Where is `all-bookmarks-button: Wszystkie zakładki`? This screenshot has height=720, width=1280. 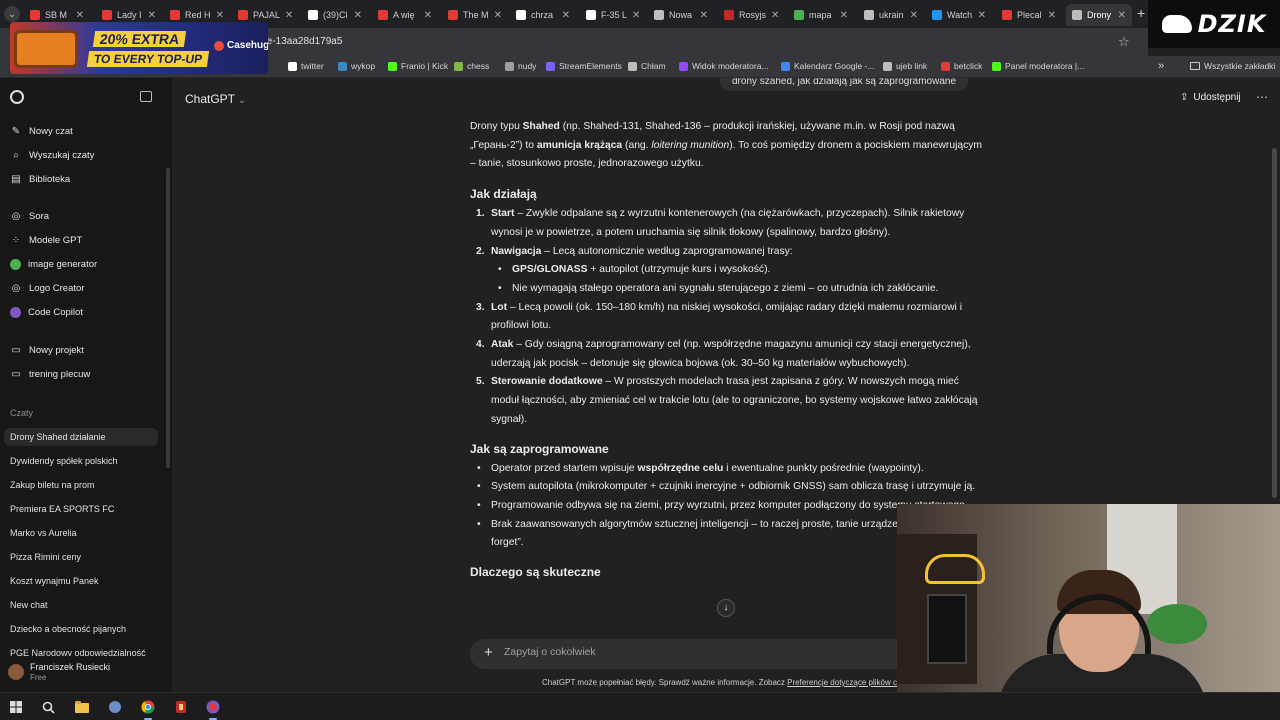
all-bookmarks-button: Wszystkie zakładki is located at coordinates (1232, 66).